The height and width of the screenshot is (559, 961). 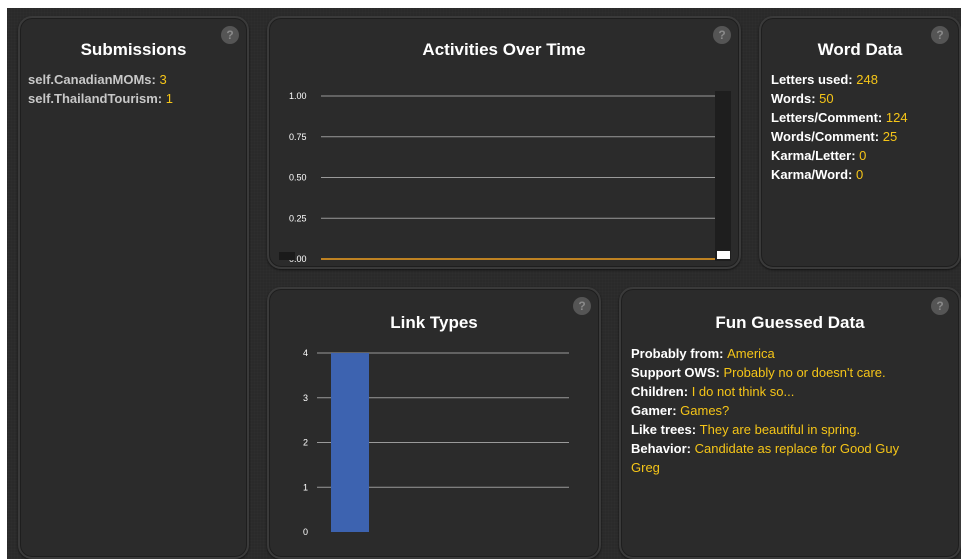 I want to click on word-data-title: Word Data, so click(x=860, y=49).